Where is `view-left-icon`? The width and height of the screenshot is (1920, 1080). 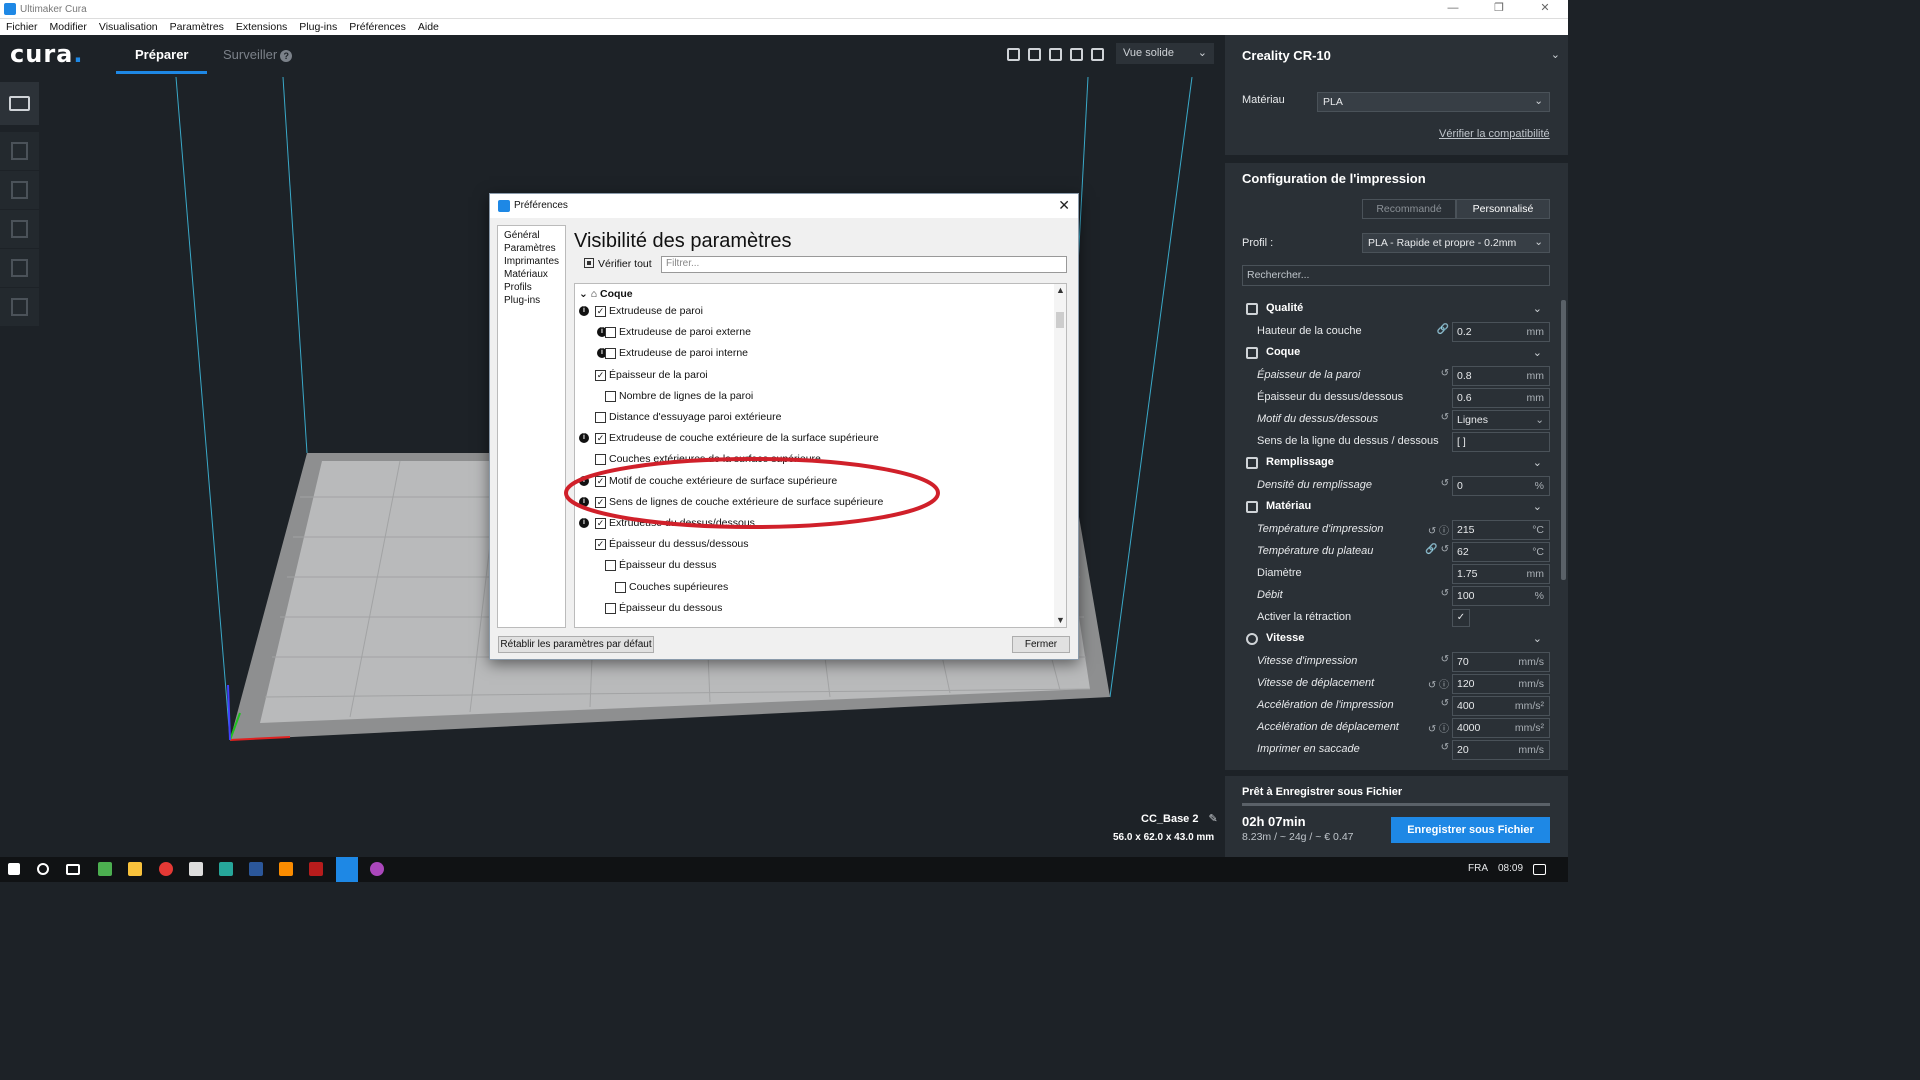
view-left-icon is located at coordinates (1076, 54).